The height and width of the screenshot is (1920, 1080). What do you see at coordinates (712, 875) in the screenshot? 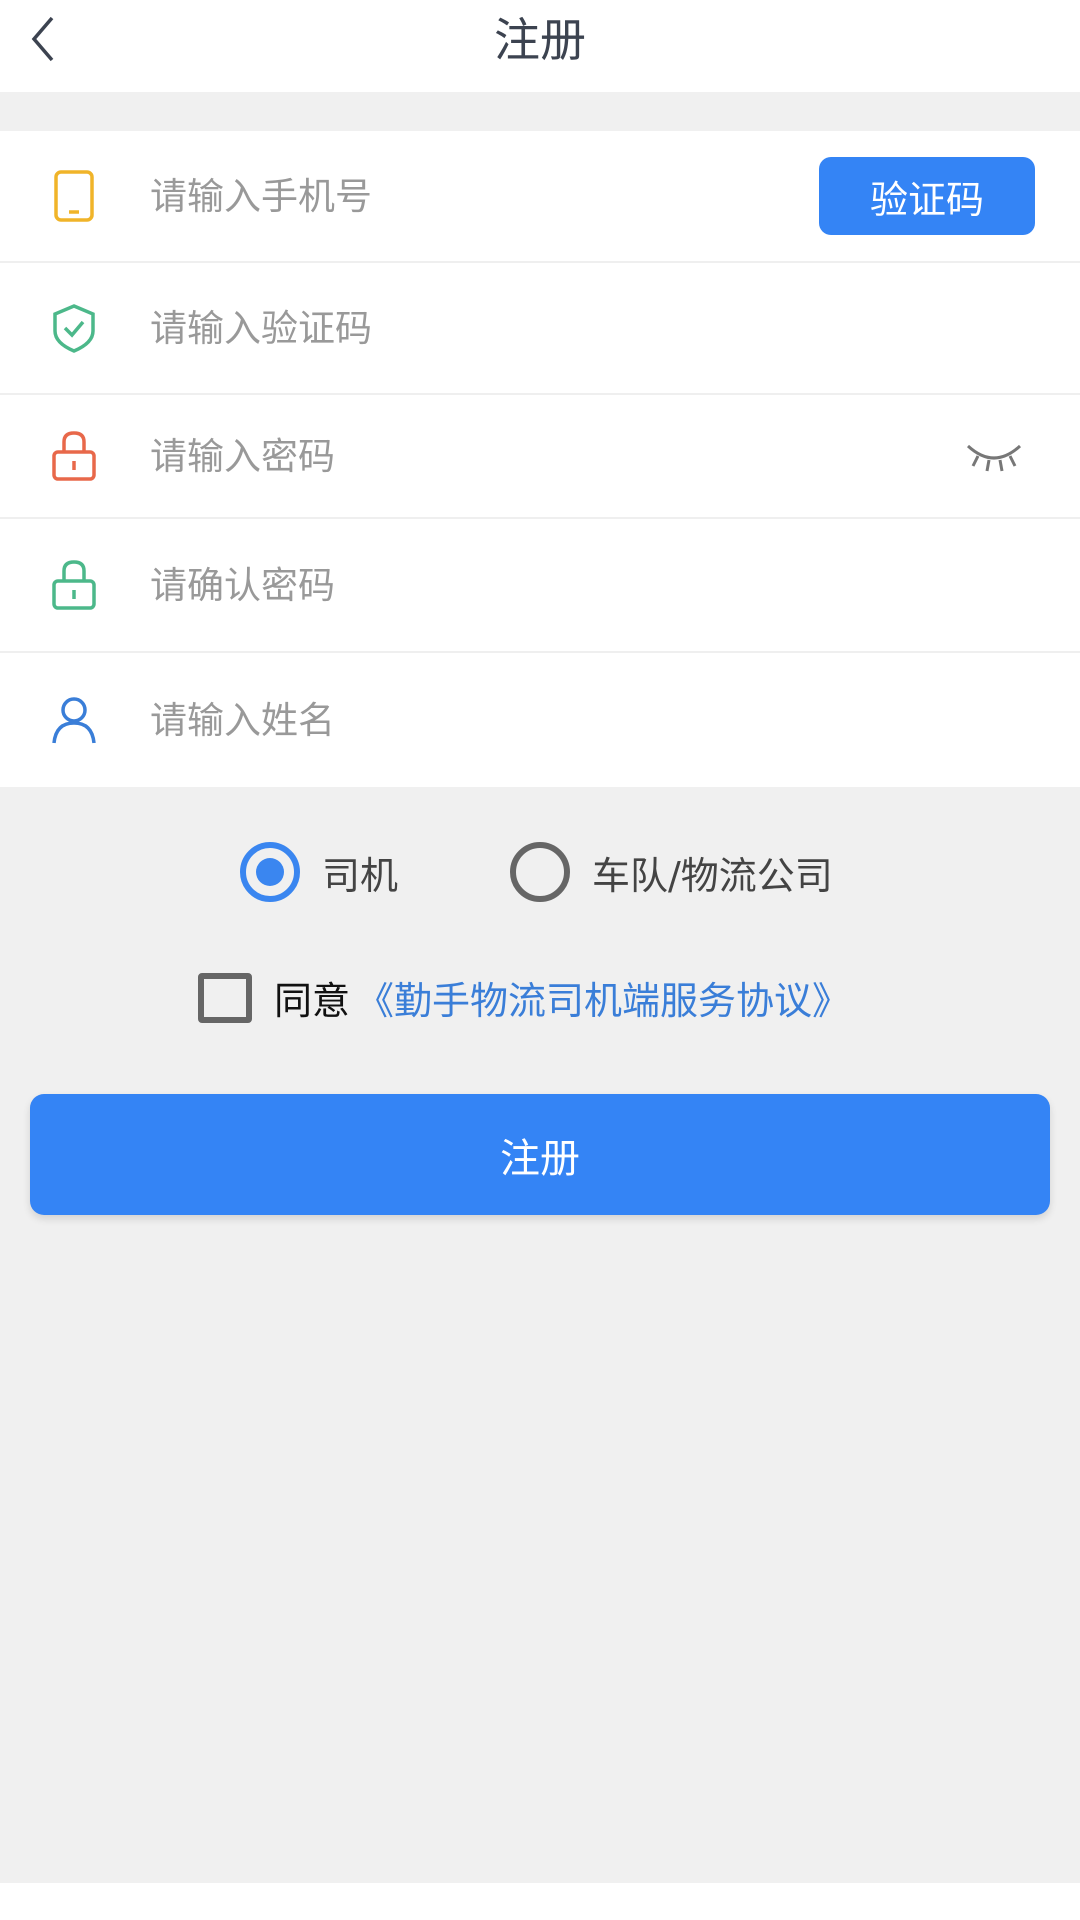
I see `role-label: 车队/物流公司` at bounding box center [712, 875].